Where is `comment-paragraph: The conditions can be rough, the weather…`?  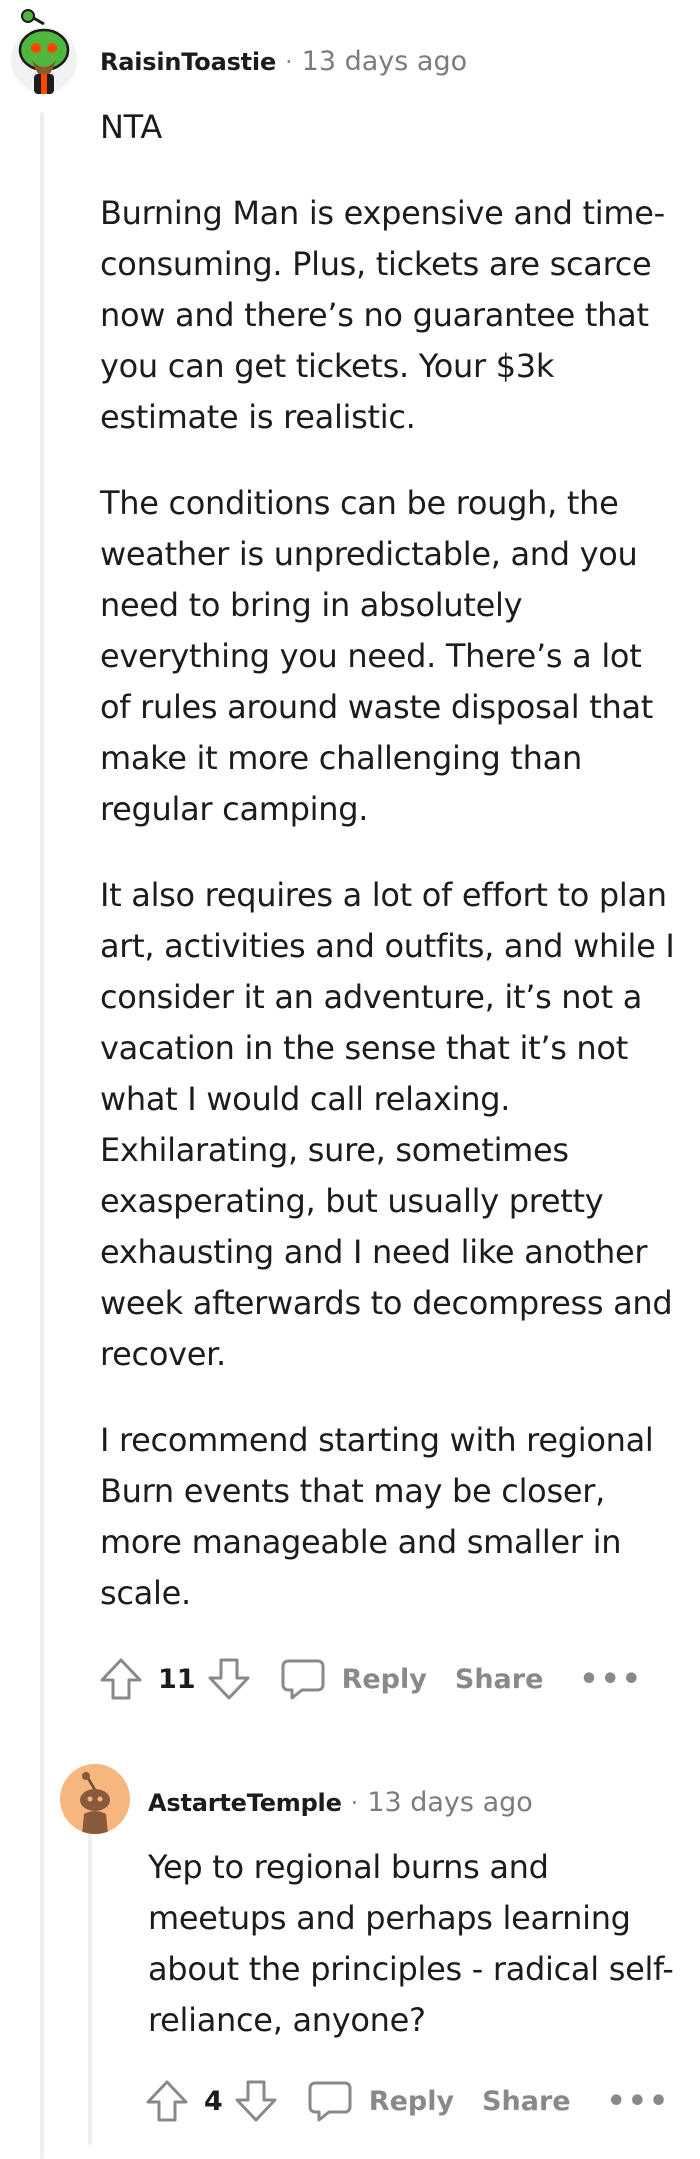 comment-paragraph: The conditions can be rough, the weather… is located at coordinates (377, 656).